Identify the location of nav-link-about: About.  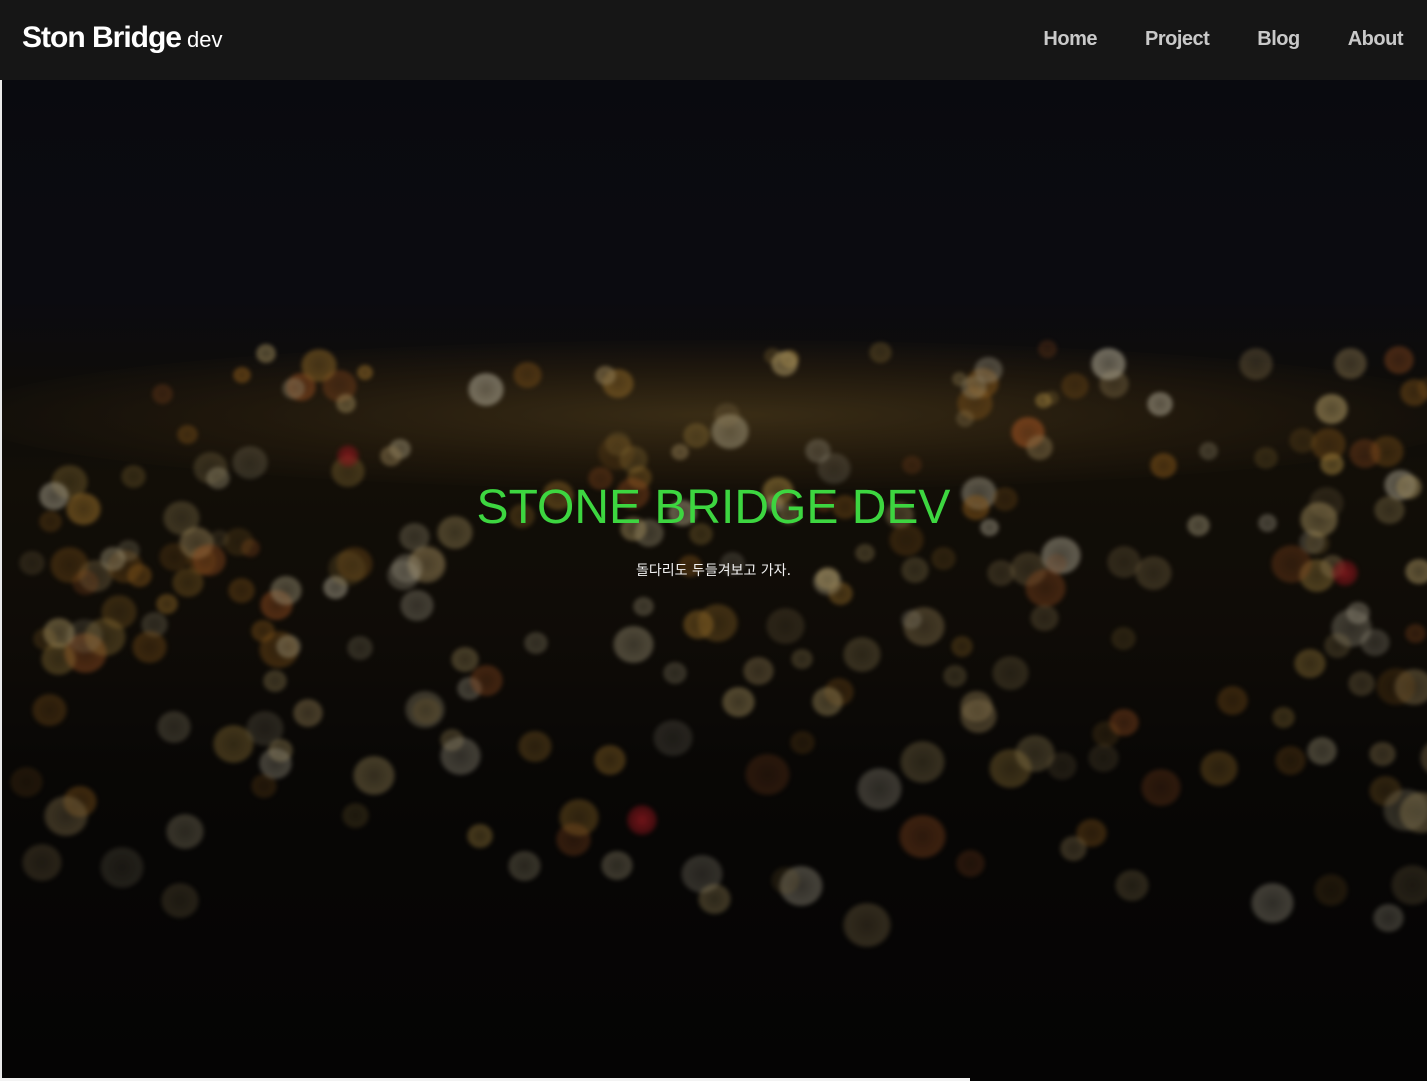
(1376, 39).